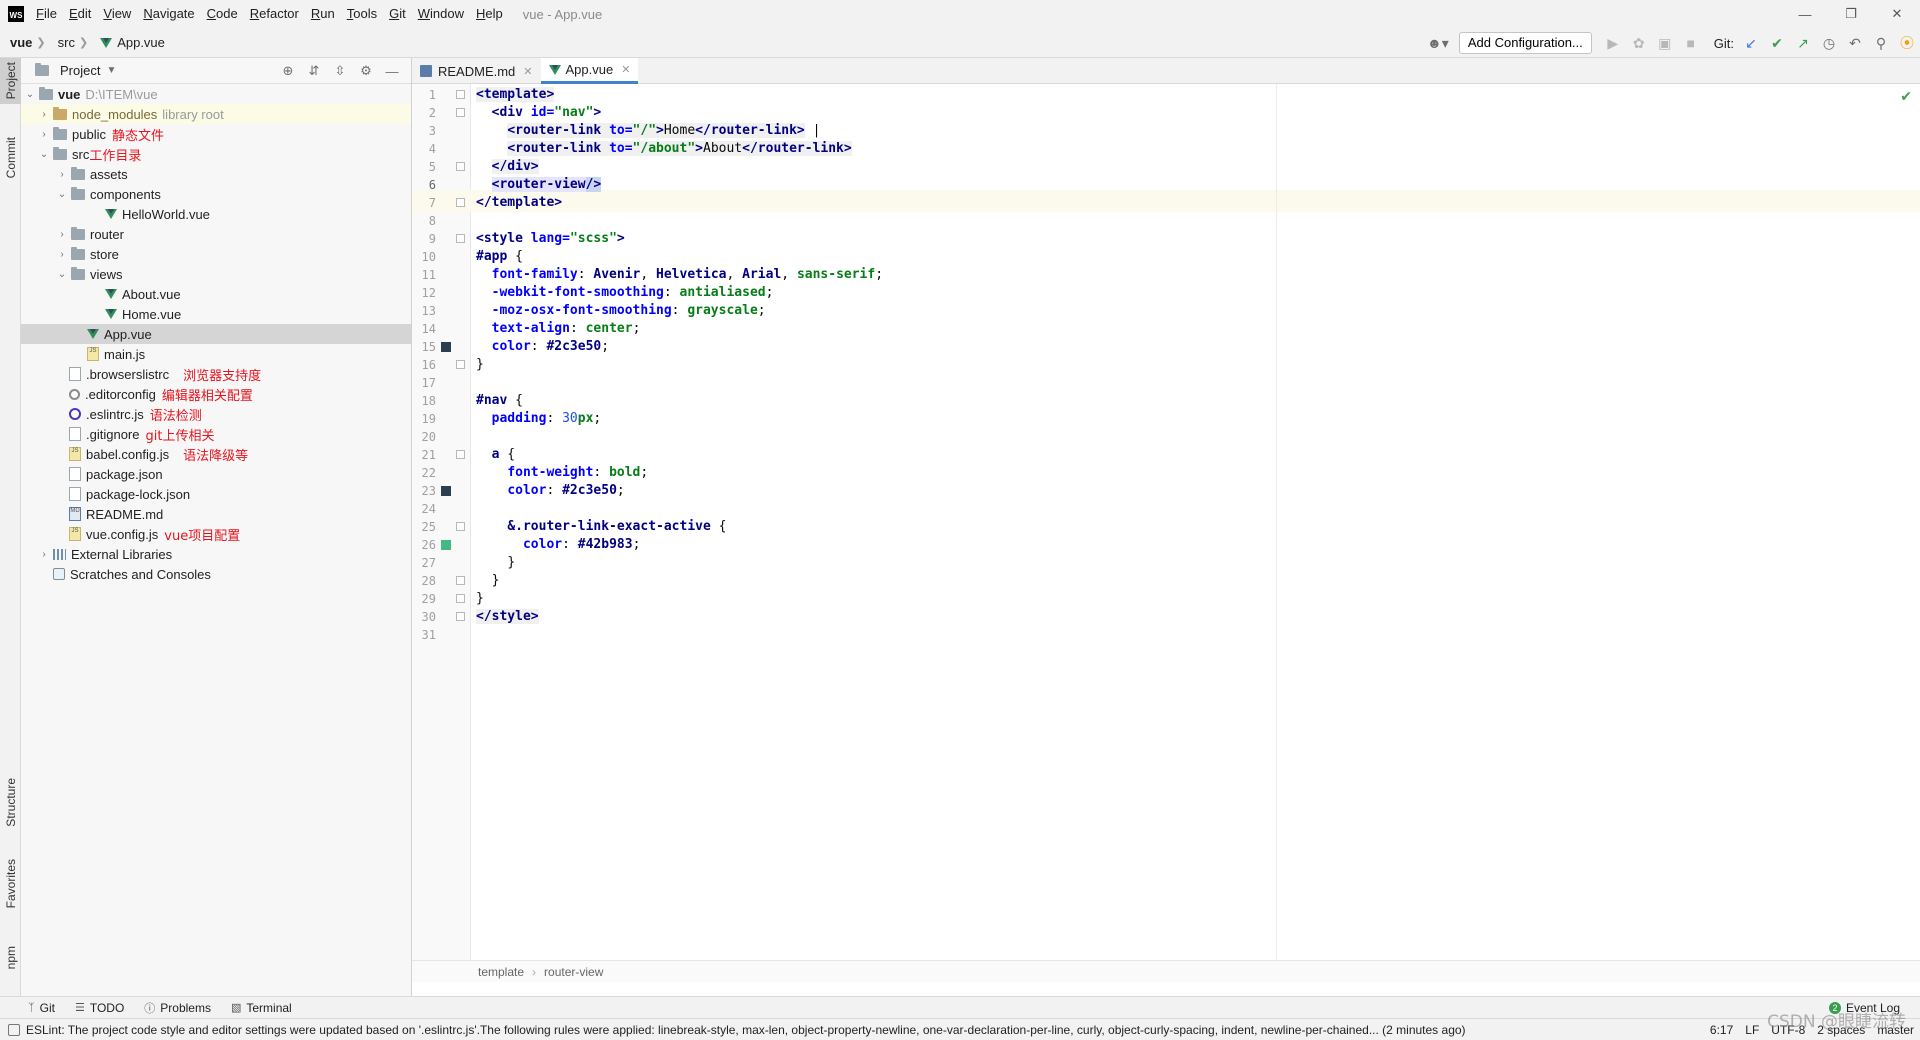 The image size is (1920, 1040). Describe the element at coordinates (1855, 43) in the screenshot. I see `rollback-icon: ↶` at that location.